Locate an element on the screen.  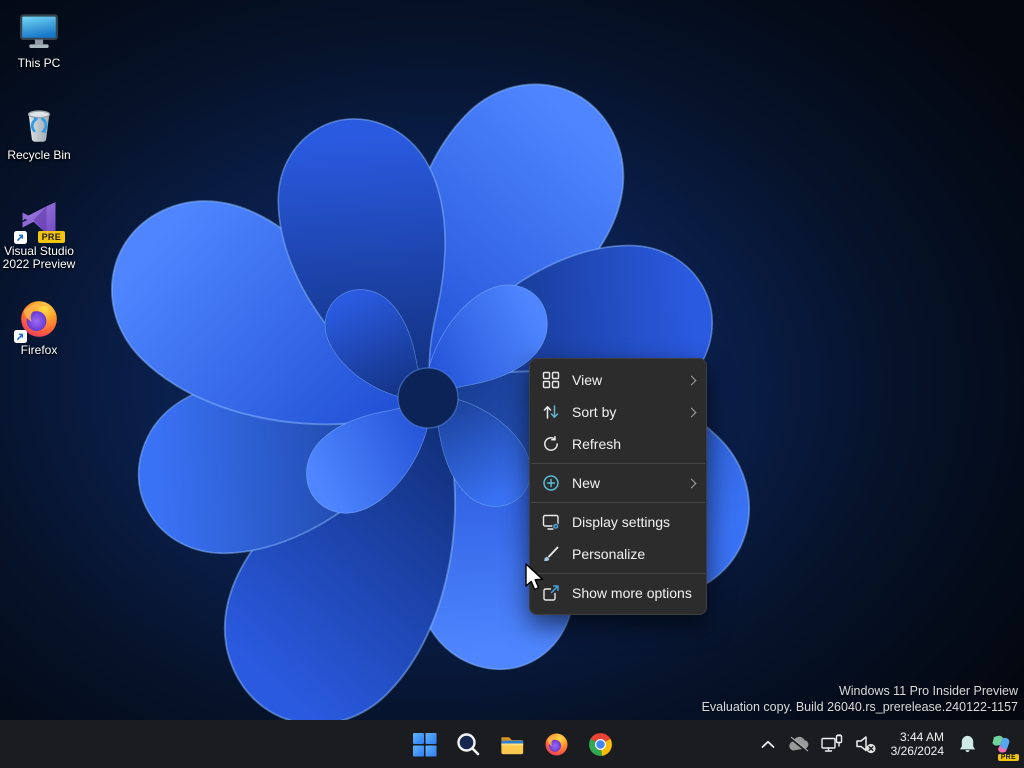
menu-item-show-more-options: Show more options is located at coordinates (618, 593).